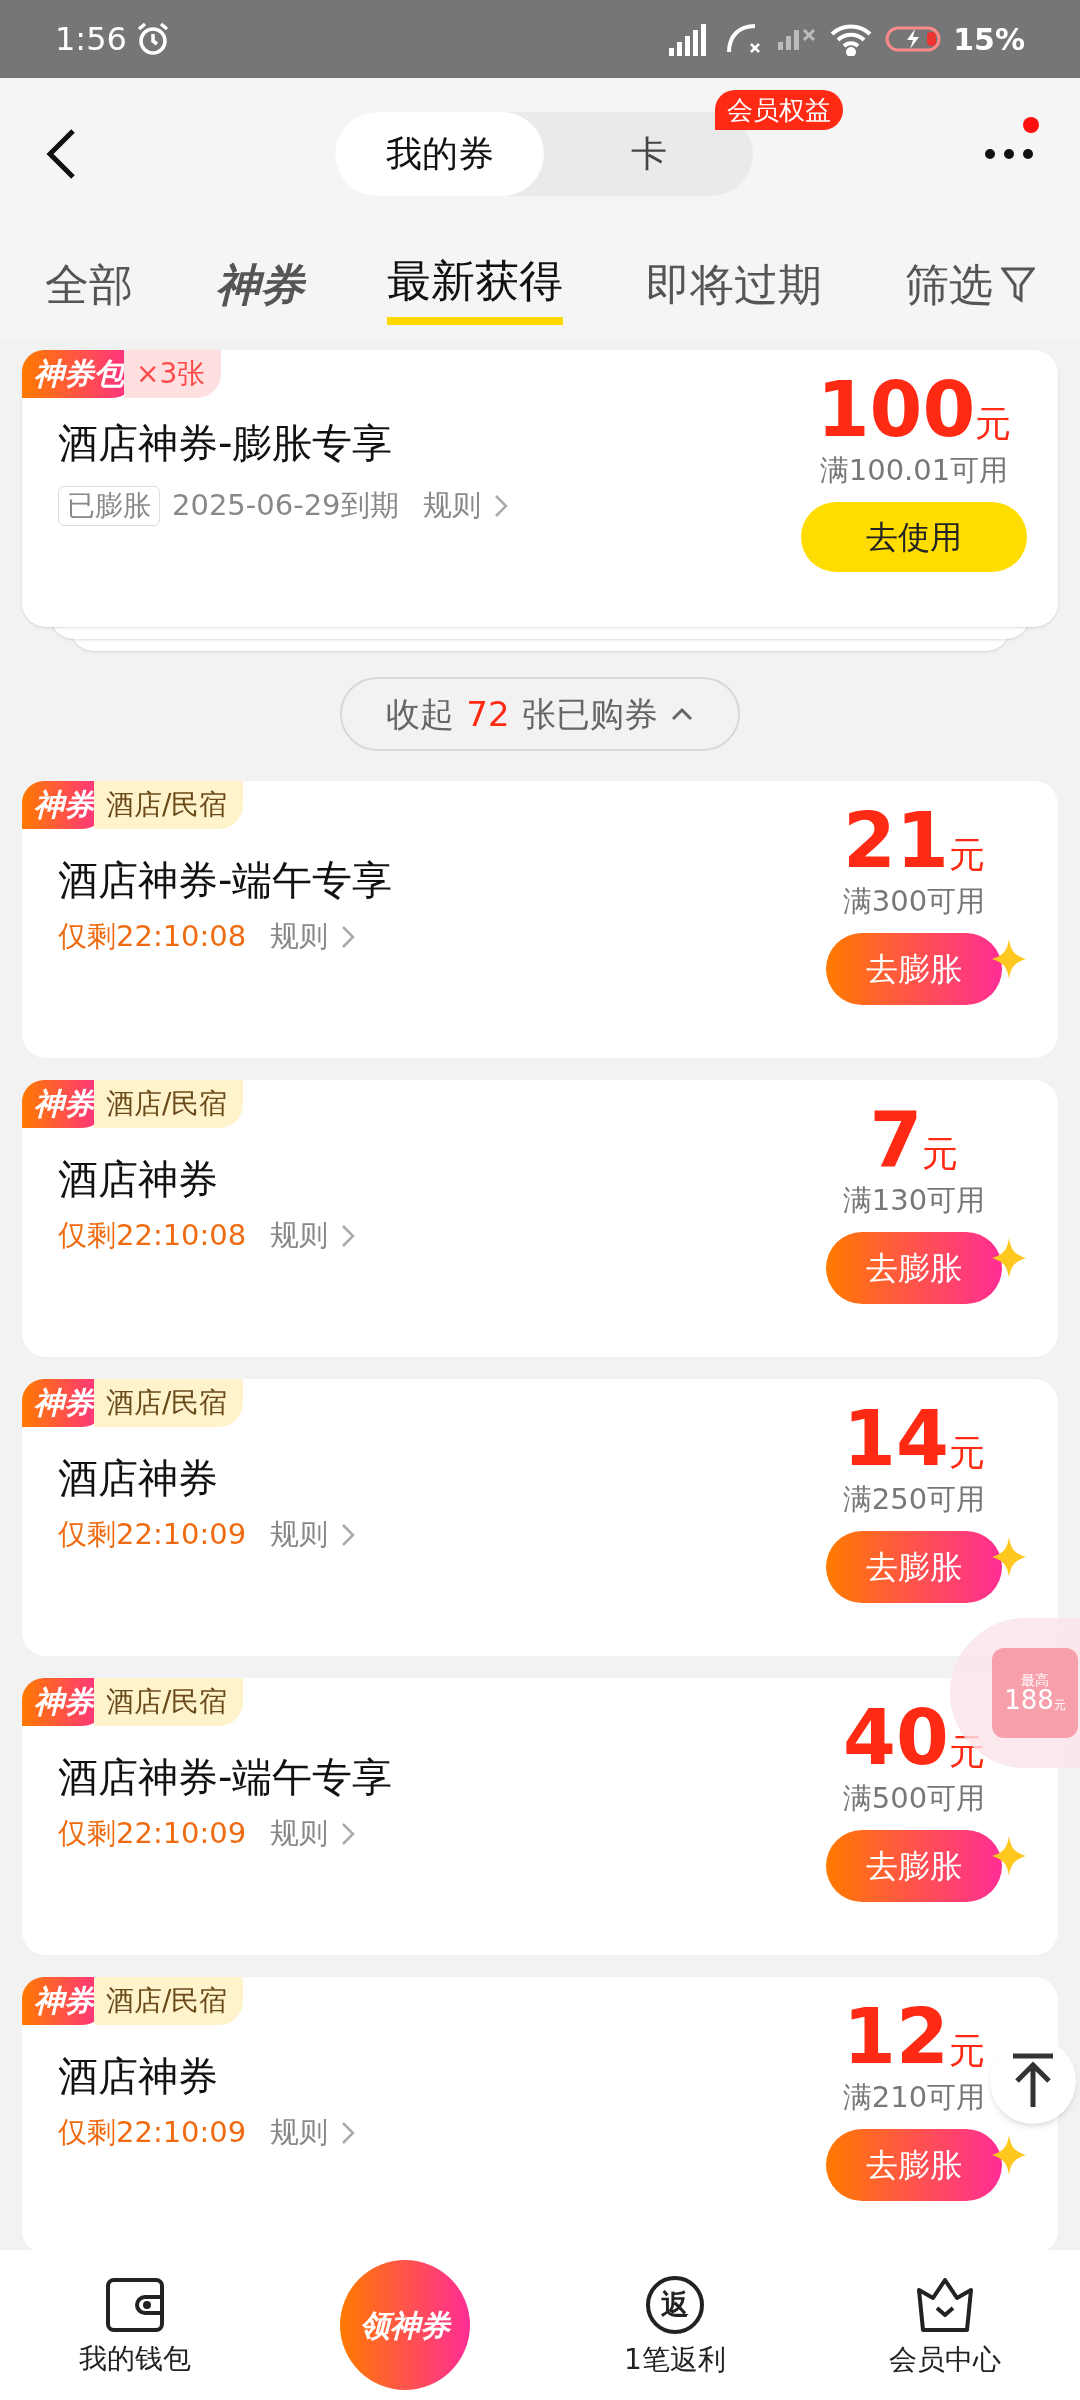  What do you see at coordinates (945, 2360) in the screenshot?
I see `nav-label: 会员中心` at bounding box center [945, 2360].